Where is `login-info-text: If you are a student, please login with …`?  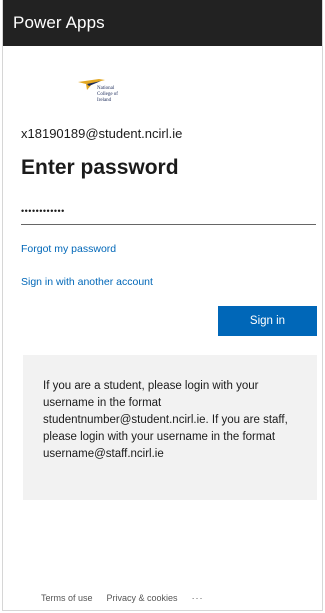
login-info-text: If you are a student, please login with … is located at coordinates (165, 420).